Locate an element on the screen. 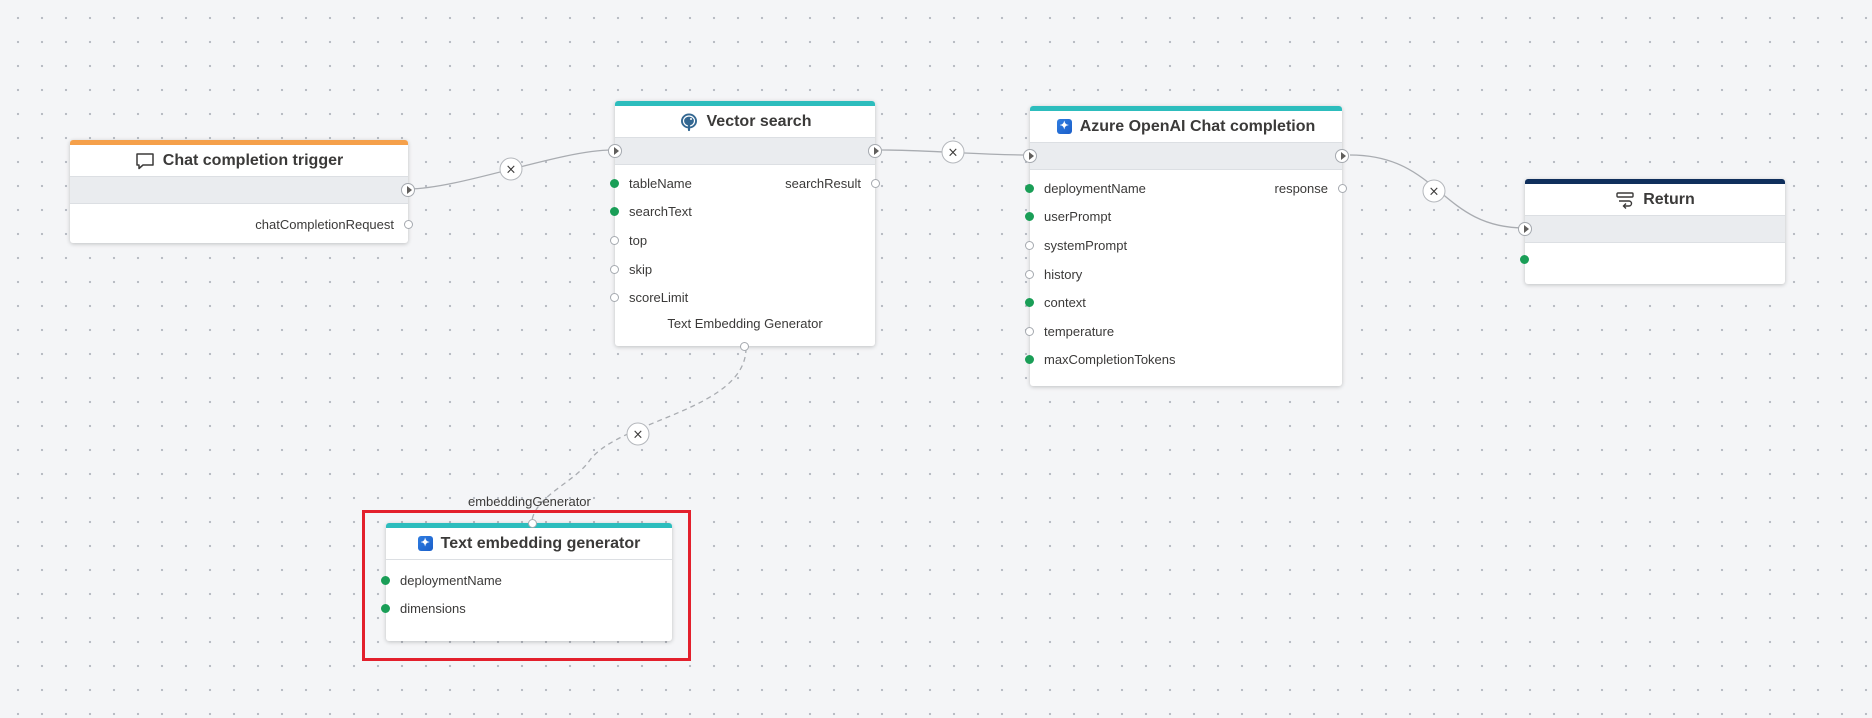  node-header: ✦ Text embedding generator is located at coordinates (529, 544).